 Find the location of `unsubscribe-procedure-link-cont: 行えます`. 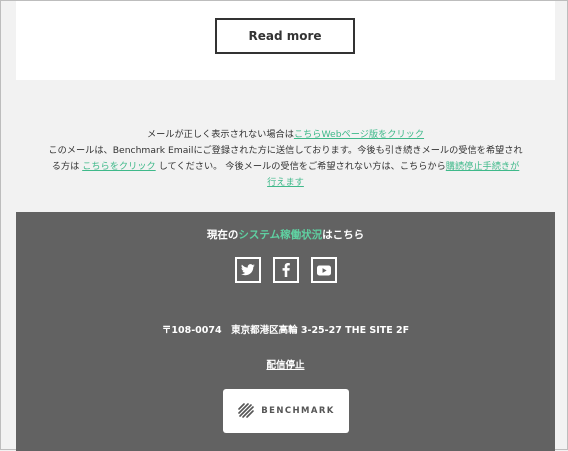

unsubscribe-procedure-link-cont: 行えます is located at coordinates (285, 182).